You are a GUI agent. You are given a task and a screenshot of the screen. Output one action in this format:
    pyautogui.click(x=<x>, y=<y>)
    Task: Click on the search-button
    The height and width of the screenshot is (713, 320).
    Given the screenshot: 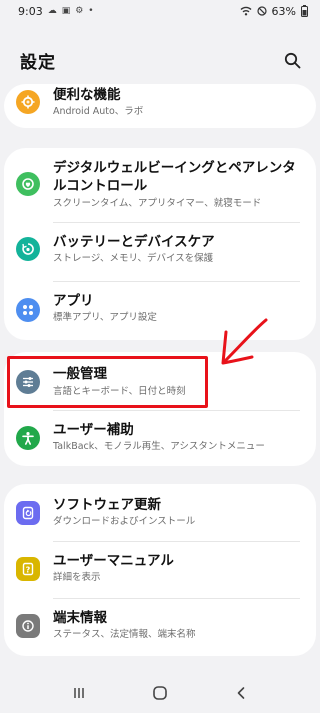 What is the action you would take?
    pyautogui.click(x=292, y=60)
    